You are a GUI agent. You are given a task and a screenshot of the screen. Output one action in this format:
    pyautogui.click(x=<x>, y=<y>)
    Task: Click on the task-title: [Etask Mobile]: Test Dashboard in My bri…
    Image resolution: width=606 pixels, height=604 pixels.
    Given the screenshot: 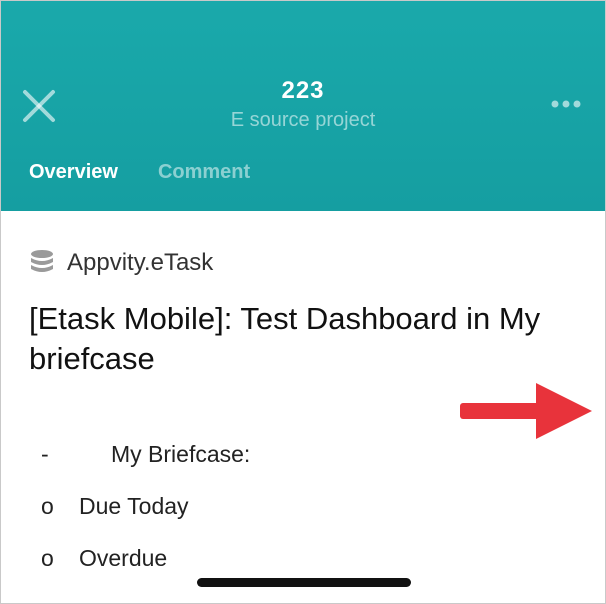 What is the action you would take?
    pyautogui.click(x=285, y=338)
    